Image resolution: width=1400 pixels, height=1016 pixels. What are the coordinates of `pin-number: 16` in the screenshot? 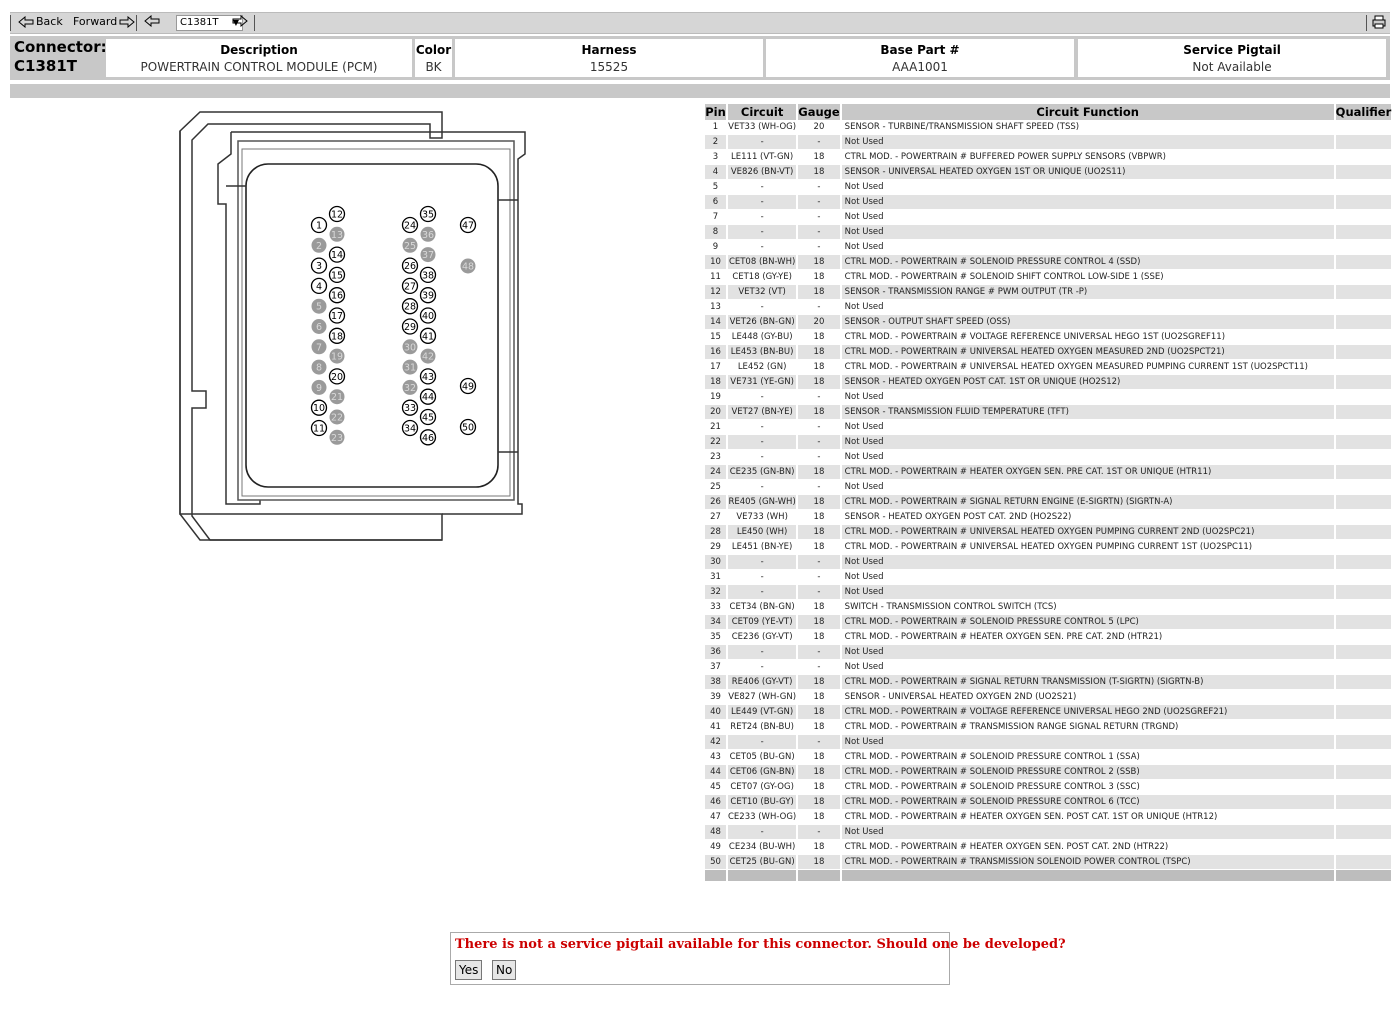 It's located at (337, 296).